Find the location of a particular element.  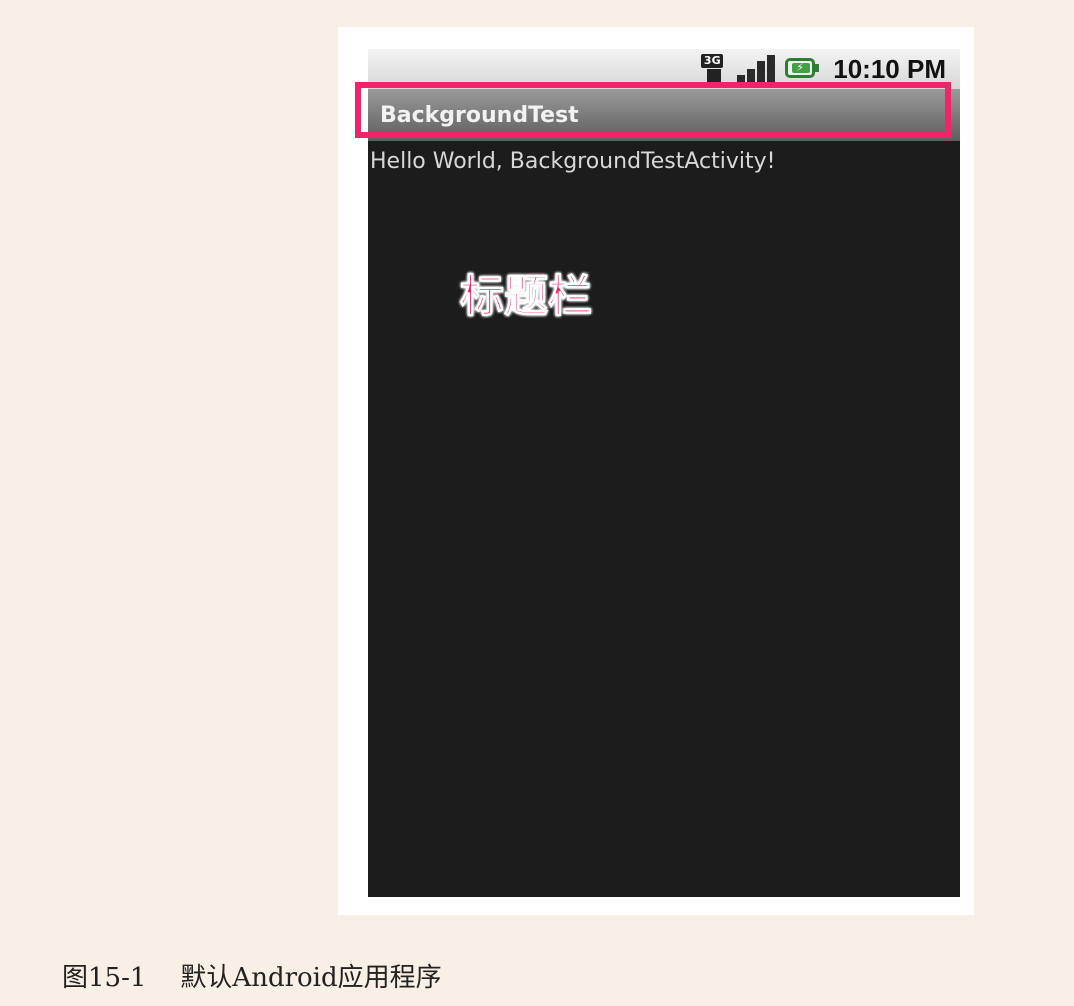

figure-caption: 图15-1 默认Android应用程序 is located at coordinates (252, 978).